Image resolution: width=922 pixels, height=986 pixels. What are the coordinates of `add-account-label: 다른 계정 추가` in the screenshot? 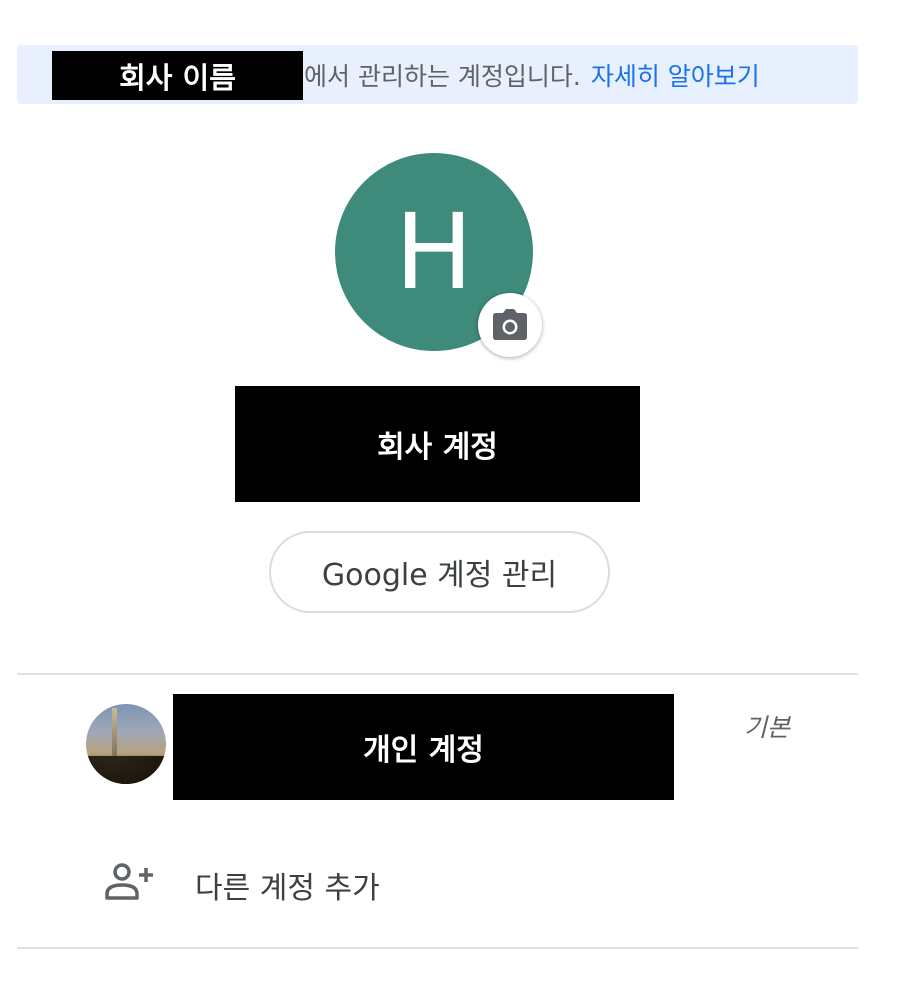 It's located at (287, 888).